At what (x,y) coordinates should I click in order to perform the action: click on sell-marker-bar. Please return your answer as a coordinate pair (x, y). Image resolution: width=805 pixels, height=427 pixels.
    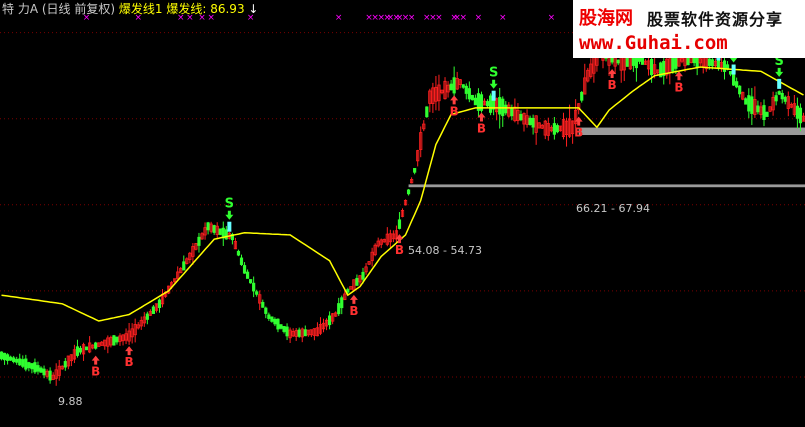
    Looking at the image, I should click on (779, 83).